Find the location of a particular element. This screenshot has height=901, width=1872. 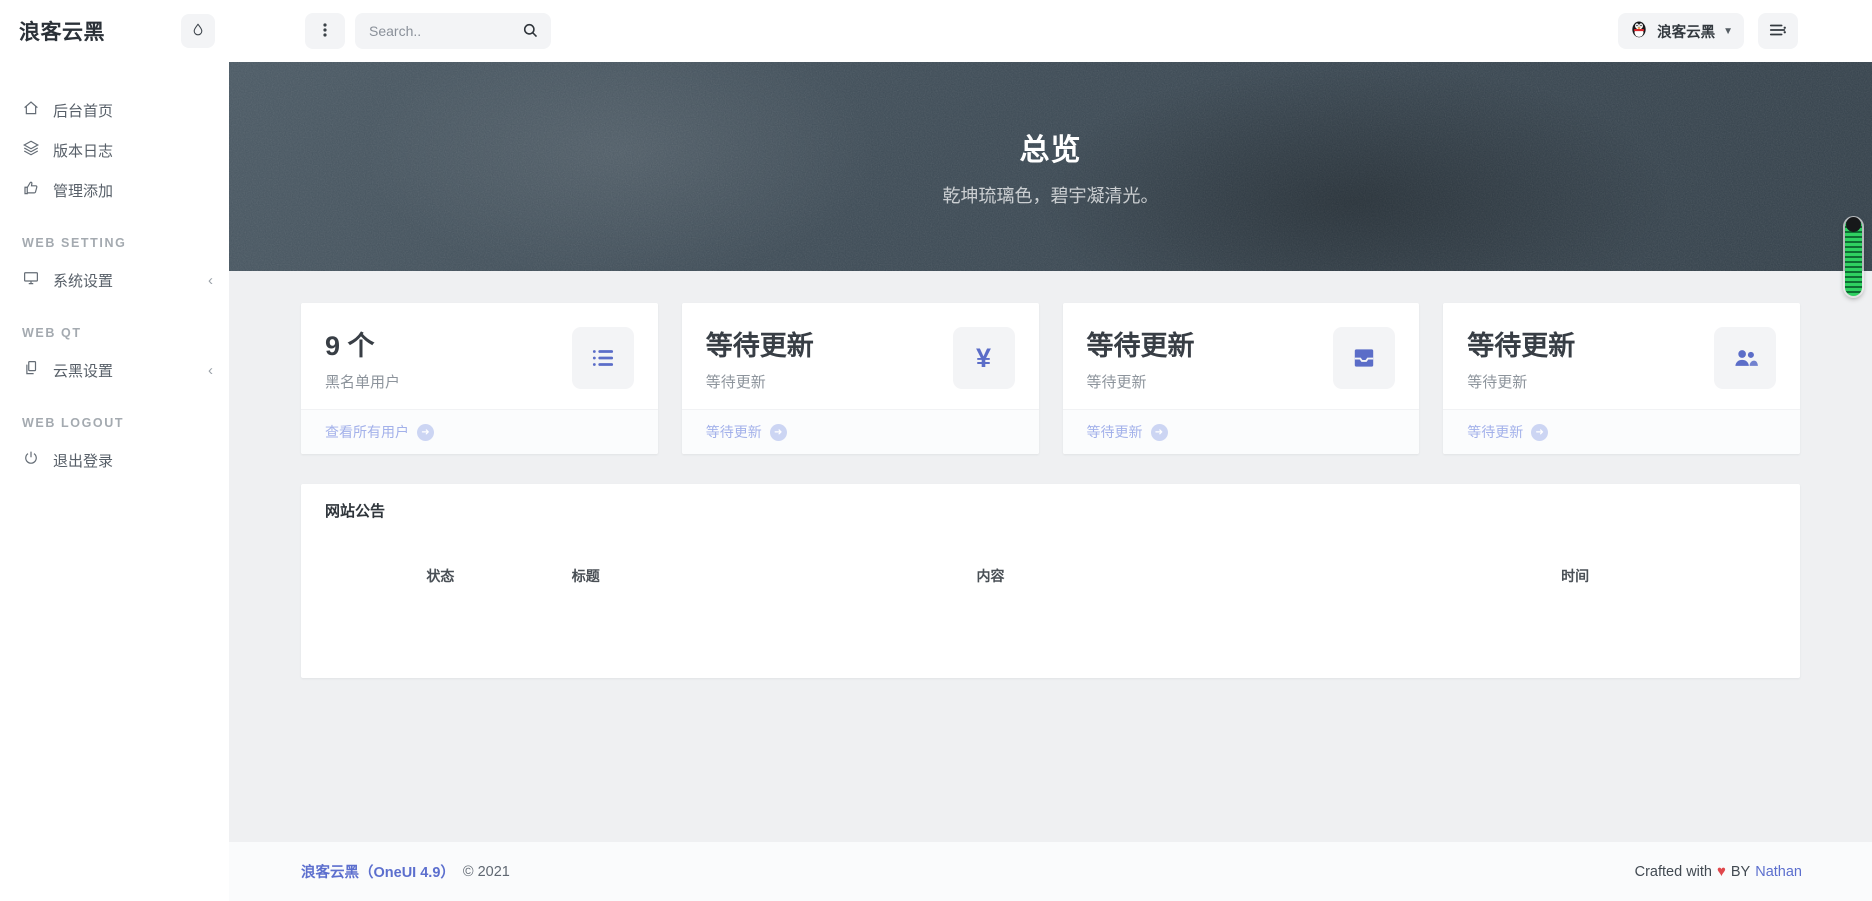

column-header-title: 标题 is located at coordinates (585, 576).